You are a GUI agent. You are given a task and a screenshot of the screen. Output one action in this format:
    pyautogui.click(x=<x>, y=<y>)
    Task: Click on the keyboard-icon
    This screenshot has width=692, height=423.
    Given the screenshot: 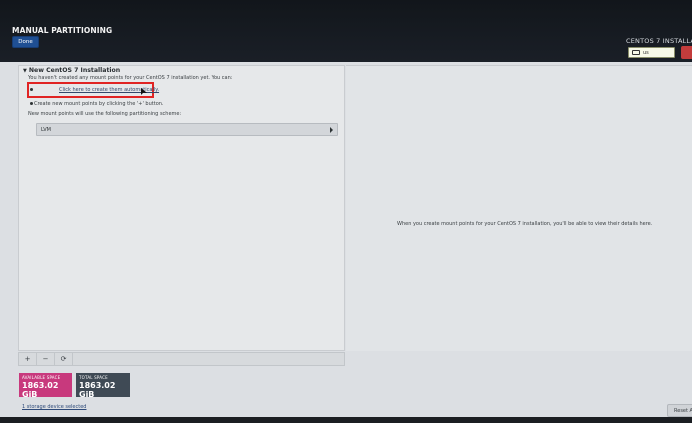 What is the action you would take?
    pyautogui.click(x=636, y=52)
    